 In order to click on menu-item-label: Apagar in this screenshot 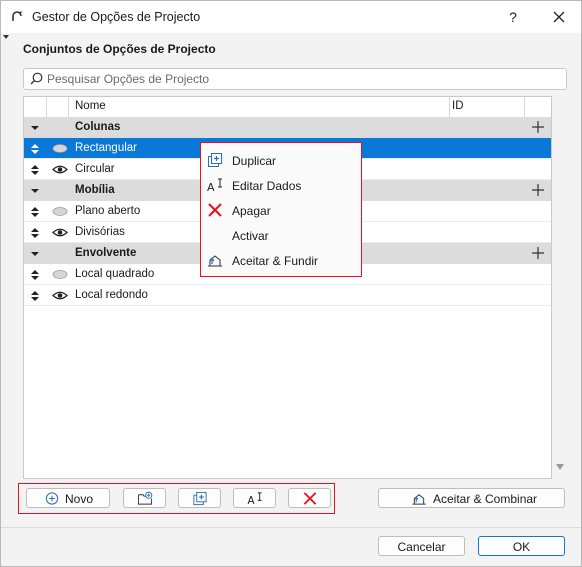, I will do `click(251, 211)`.